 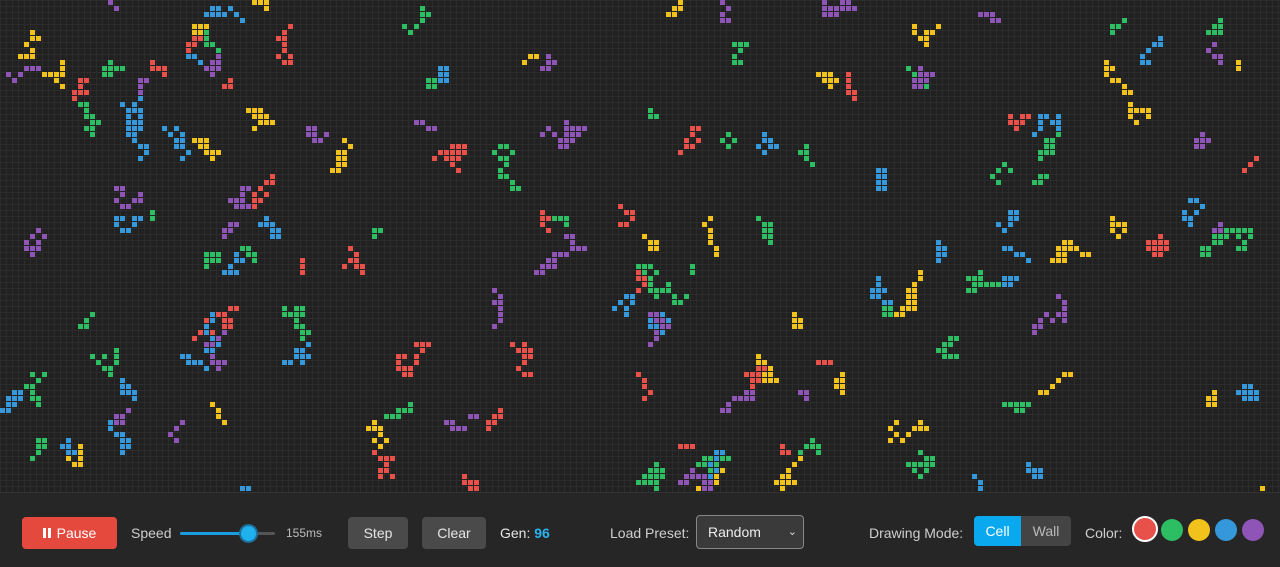 What do you see at coordinates (1172, 530) in the screenshot?
I see `color-swatch-green` at bounding box center [1172, 530].